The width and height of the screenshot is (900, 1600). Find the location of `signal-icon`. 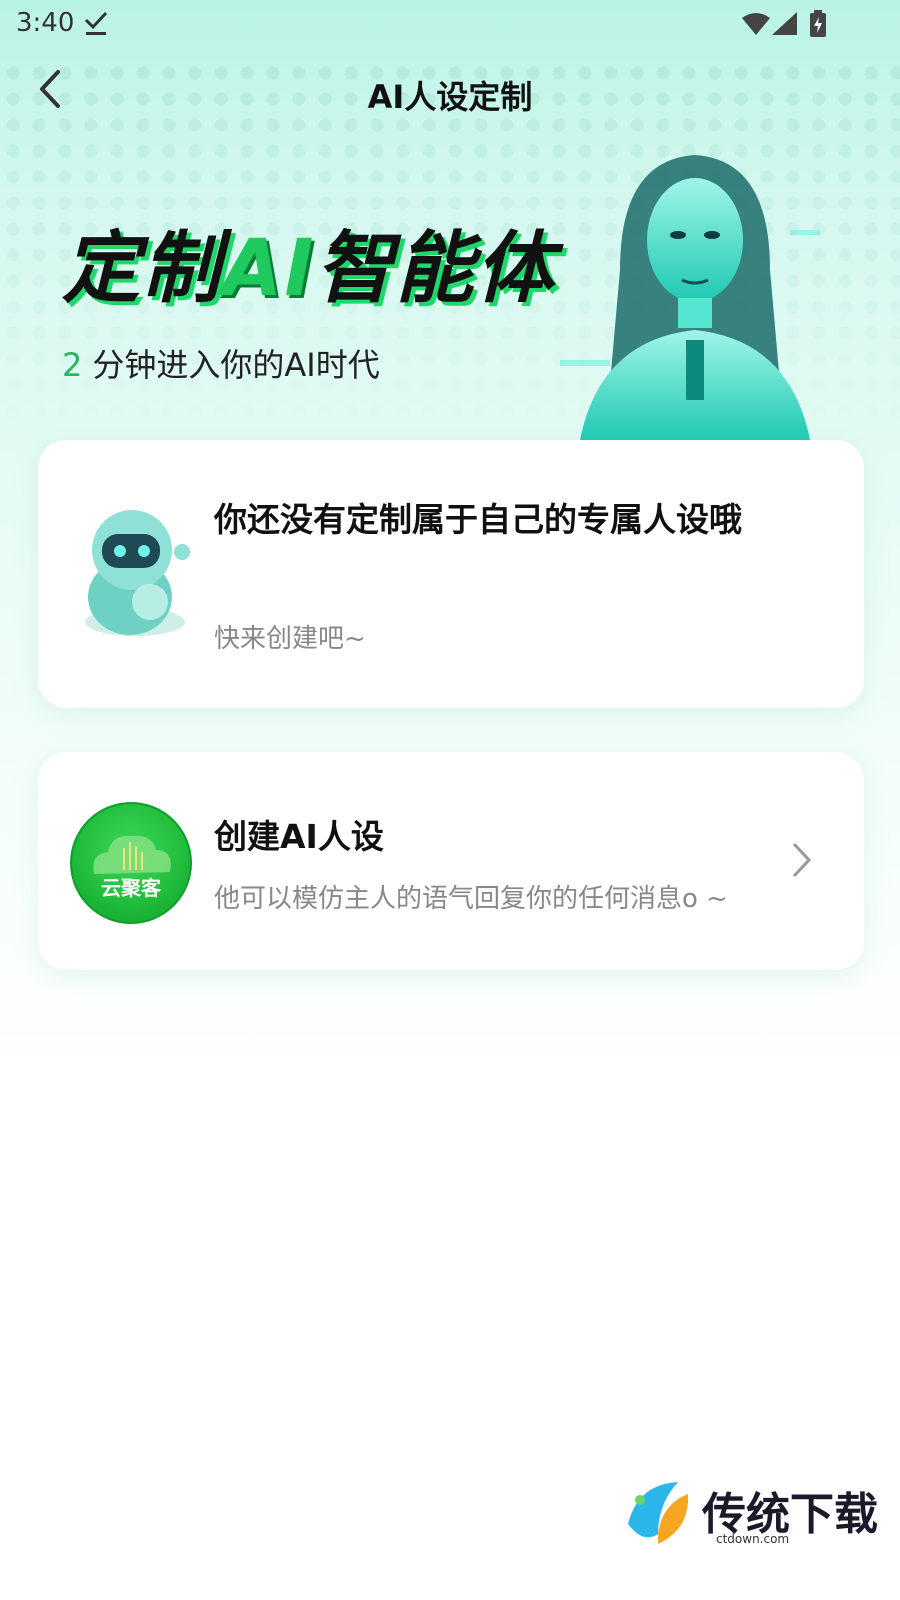

signal-icon is located at coordinates (784, 23).